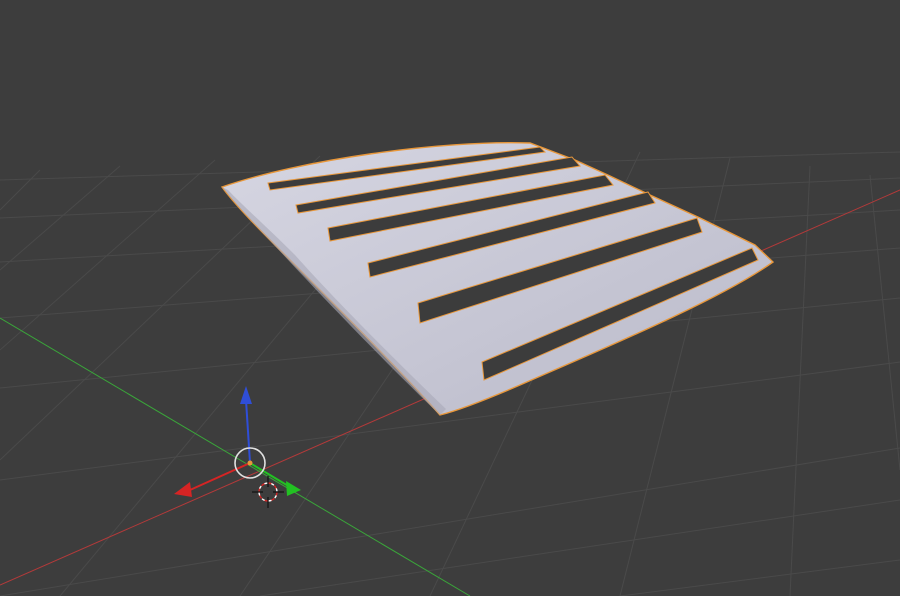 This screenshot has height=596, width=900. I want to click on object-origin-icon, so click(250, 463).